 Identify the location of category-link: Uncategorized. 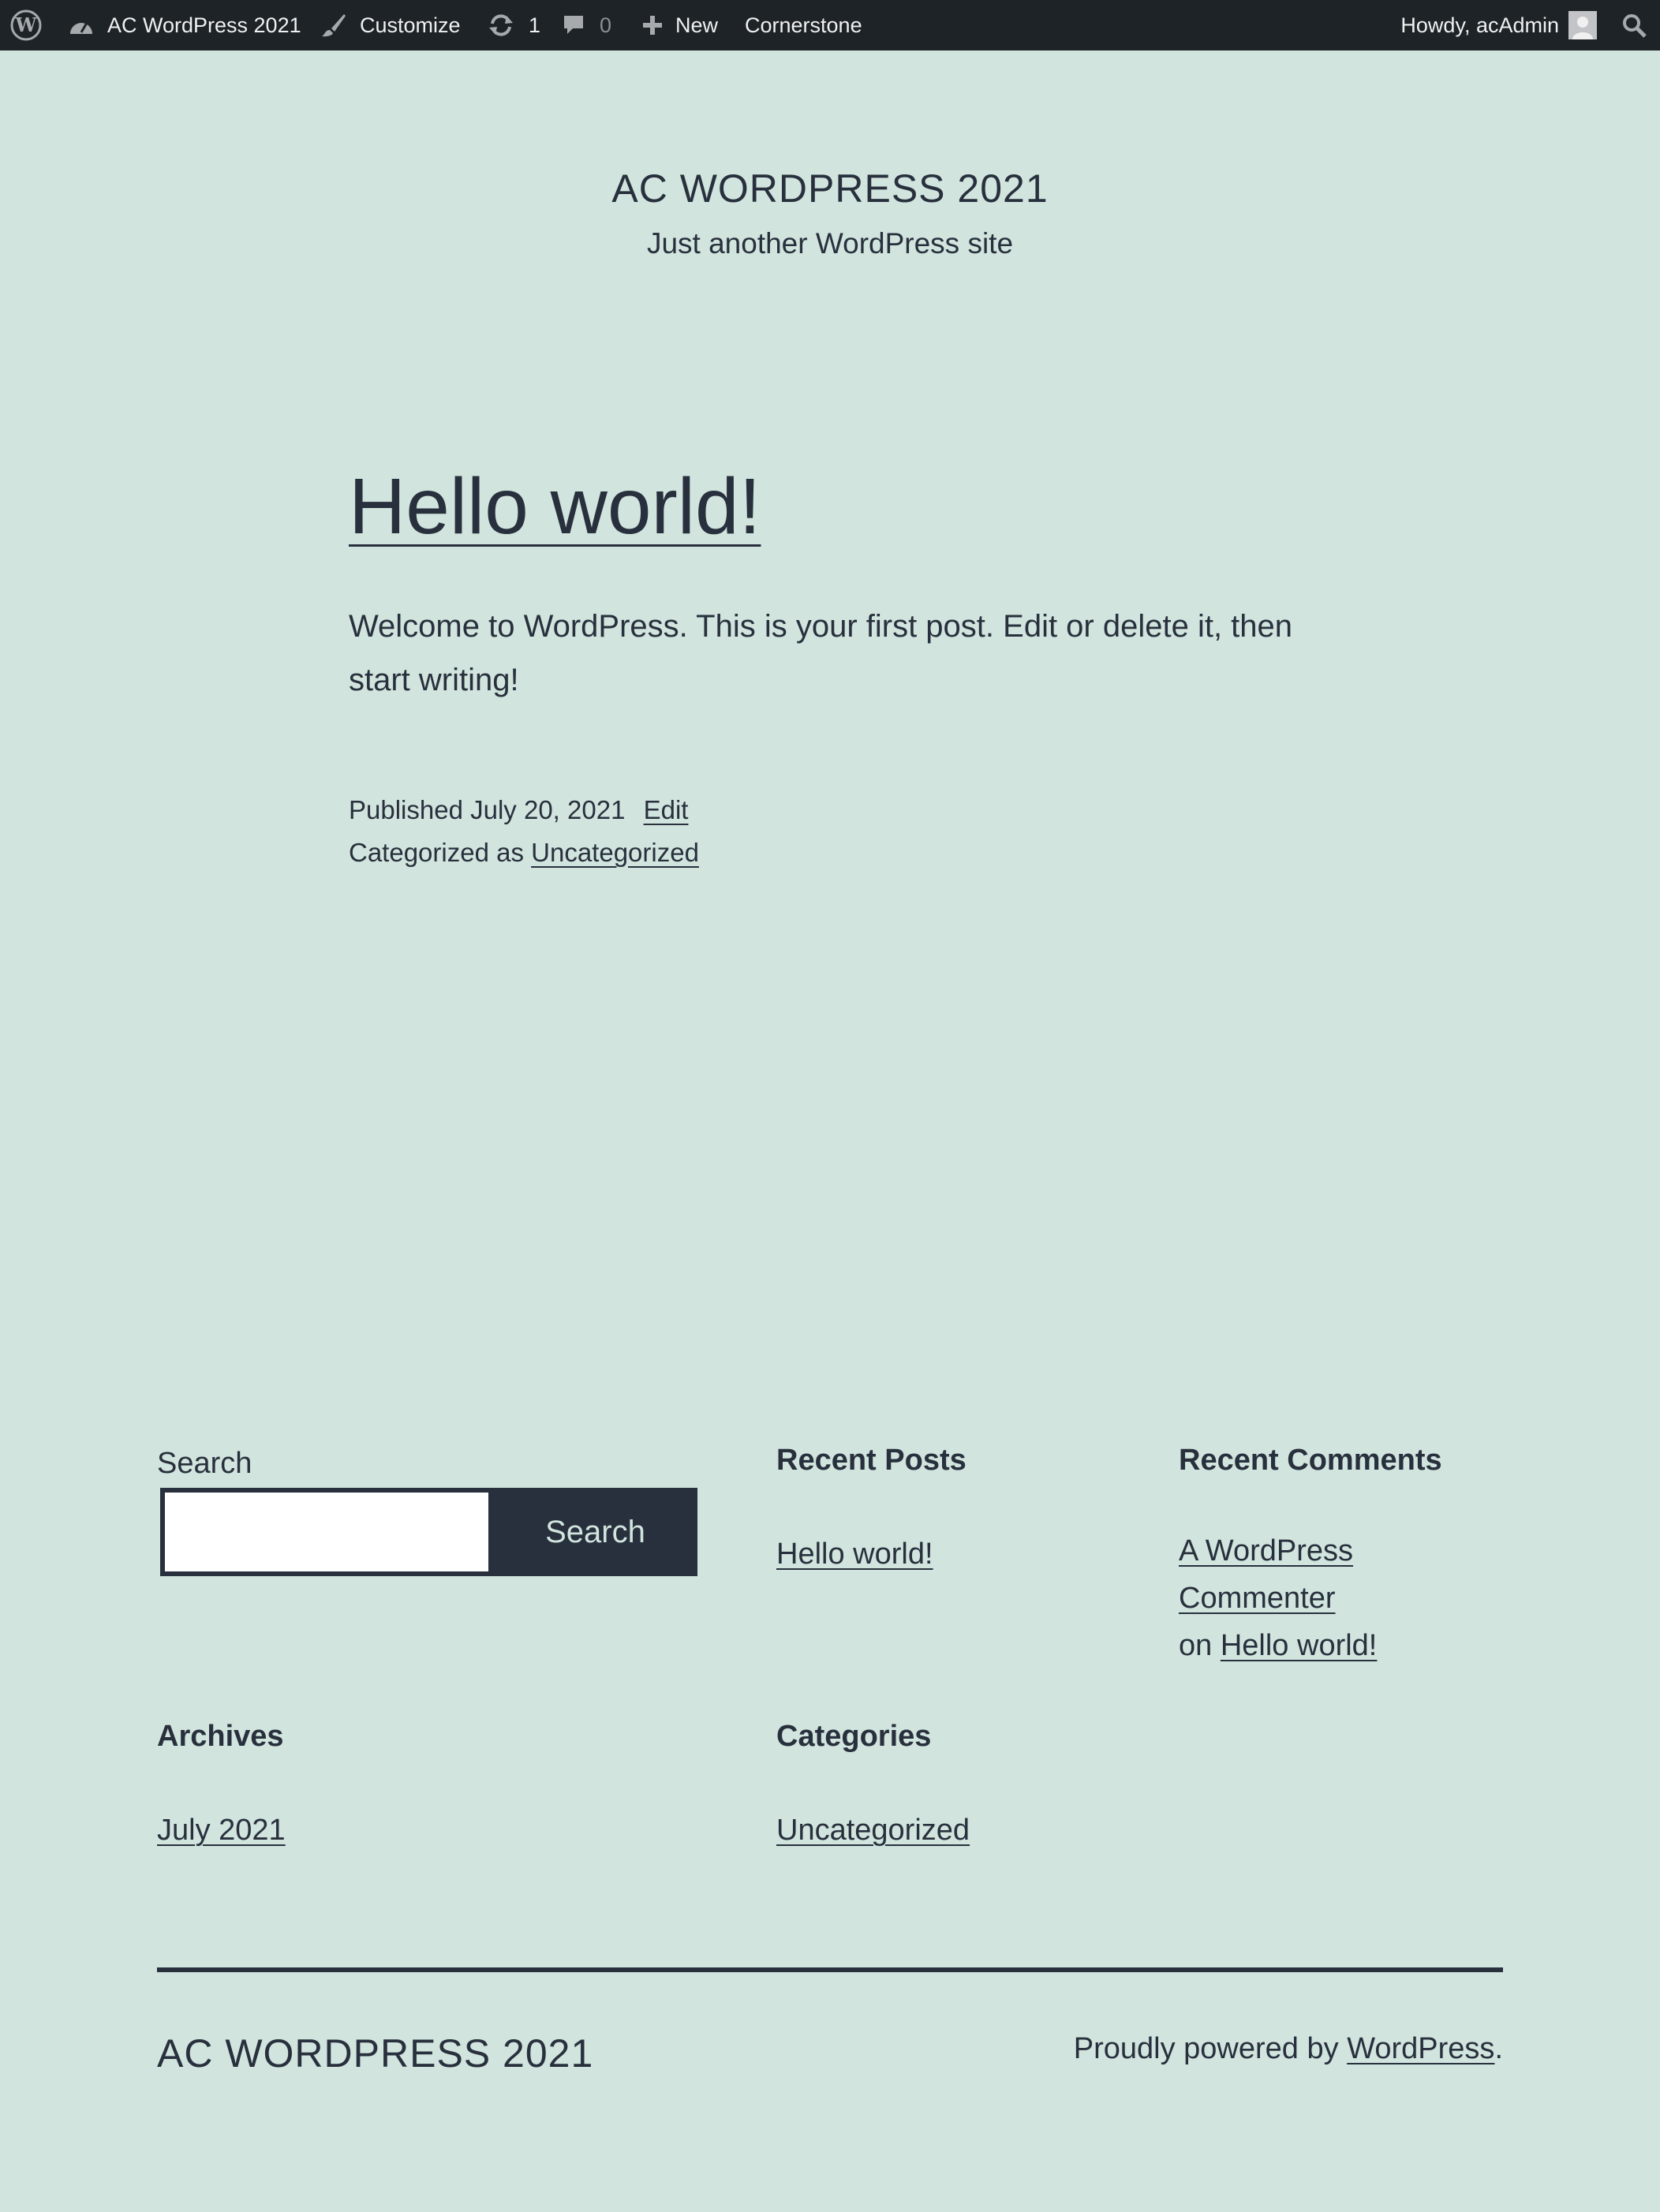
(615, 852).